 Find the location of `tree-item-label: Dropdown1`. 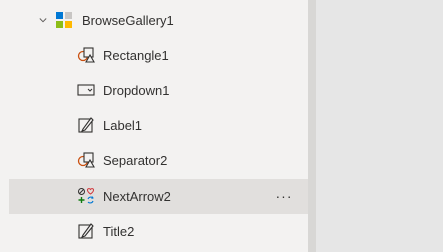

tree-item-label: Dropdown1 is located at coordinates (136, 90).